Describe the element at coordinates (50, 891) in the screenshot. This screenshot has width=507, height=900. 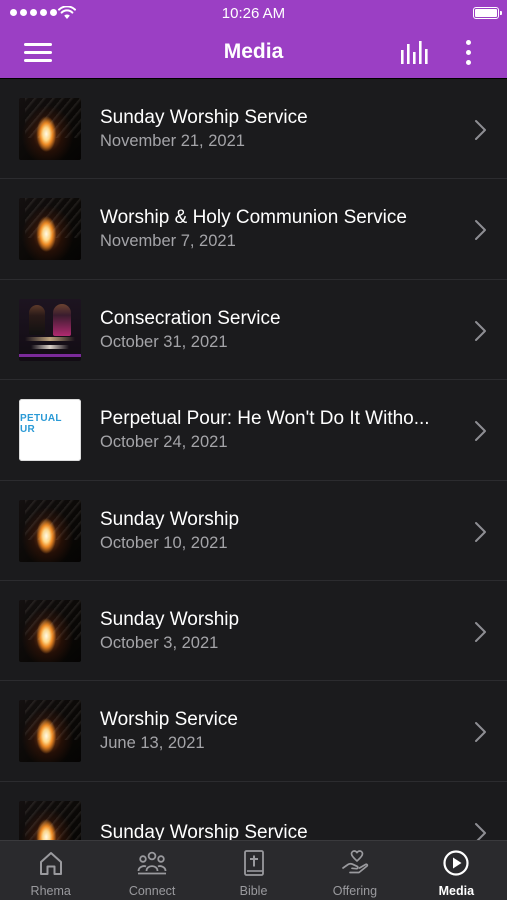
I see `tab-label: Rhema` at that location.